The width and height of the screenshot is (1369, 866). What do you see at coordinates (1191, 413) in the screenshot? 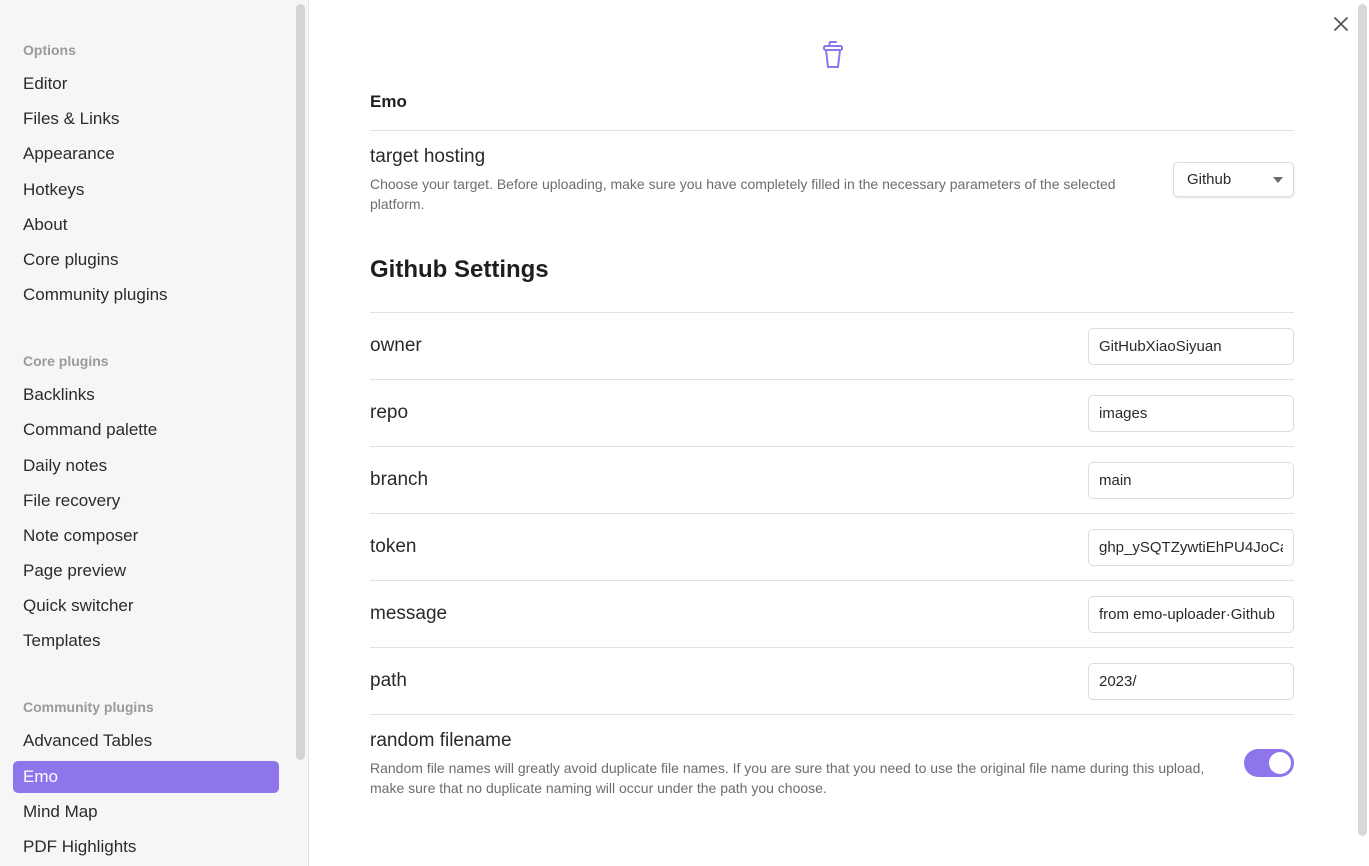
I see `repo-input` at bounding box center [1191, 413].